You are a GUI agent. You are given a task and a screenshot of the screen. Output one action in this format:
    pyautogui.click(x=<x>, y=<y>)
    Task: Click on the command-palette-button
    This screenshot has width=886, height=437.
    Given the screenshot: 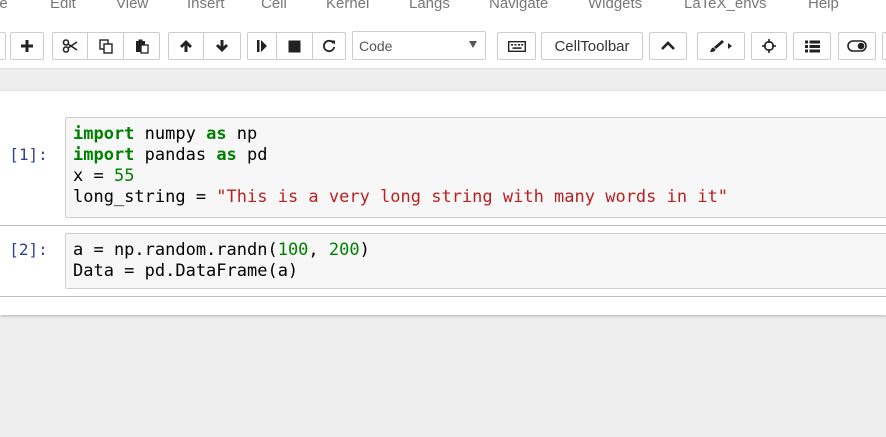 What is the action you would take?
    pyautogui.click(x=516, y=46)
    